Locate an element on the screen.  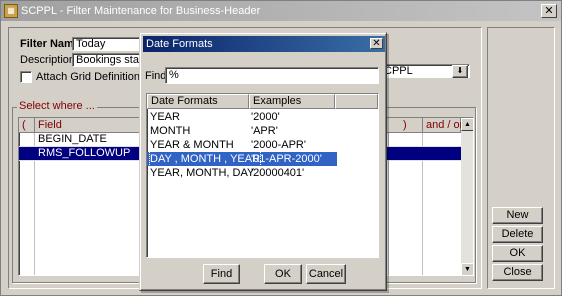
example-cell: 'APR' is located at coordinates (264, 131).